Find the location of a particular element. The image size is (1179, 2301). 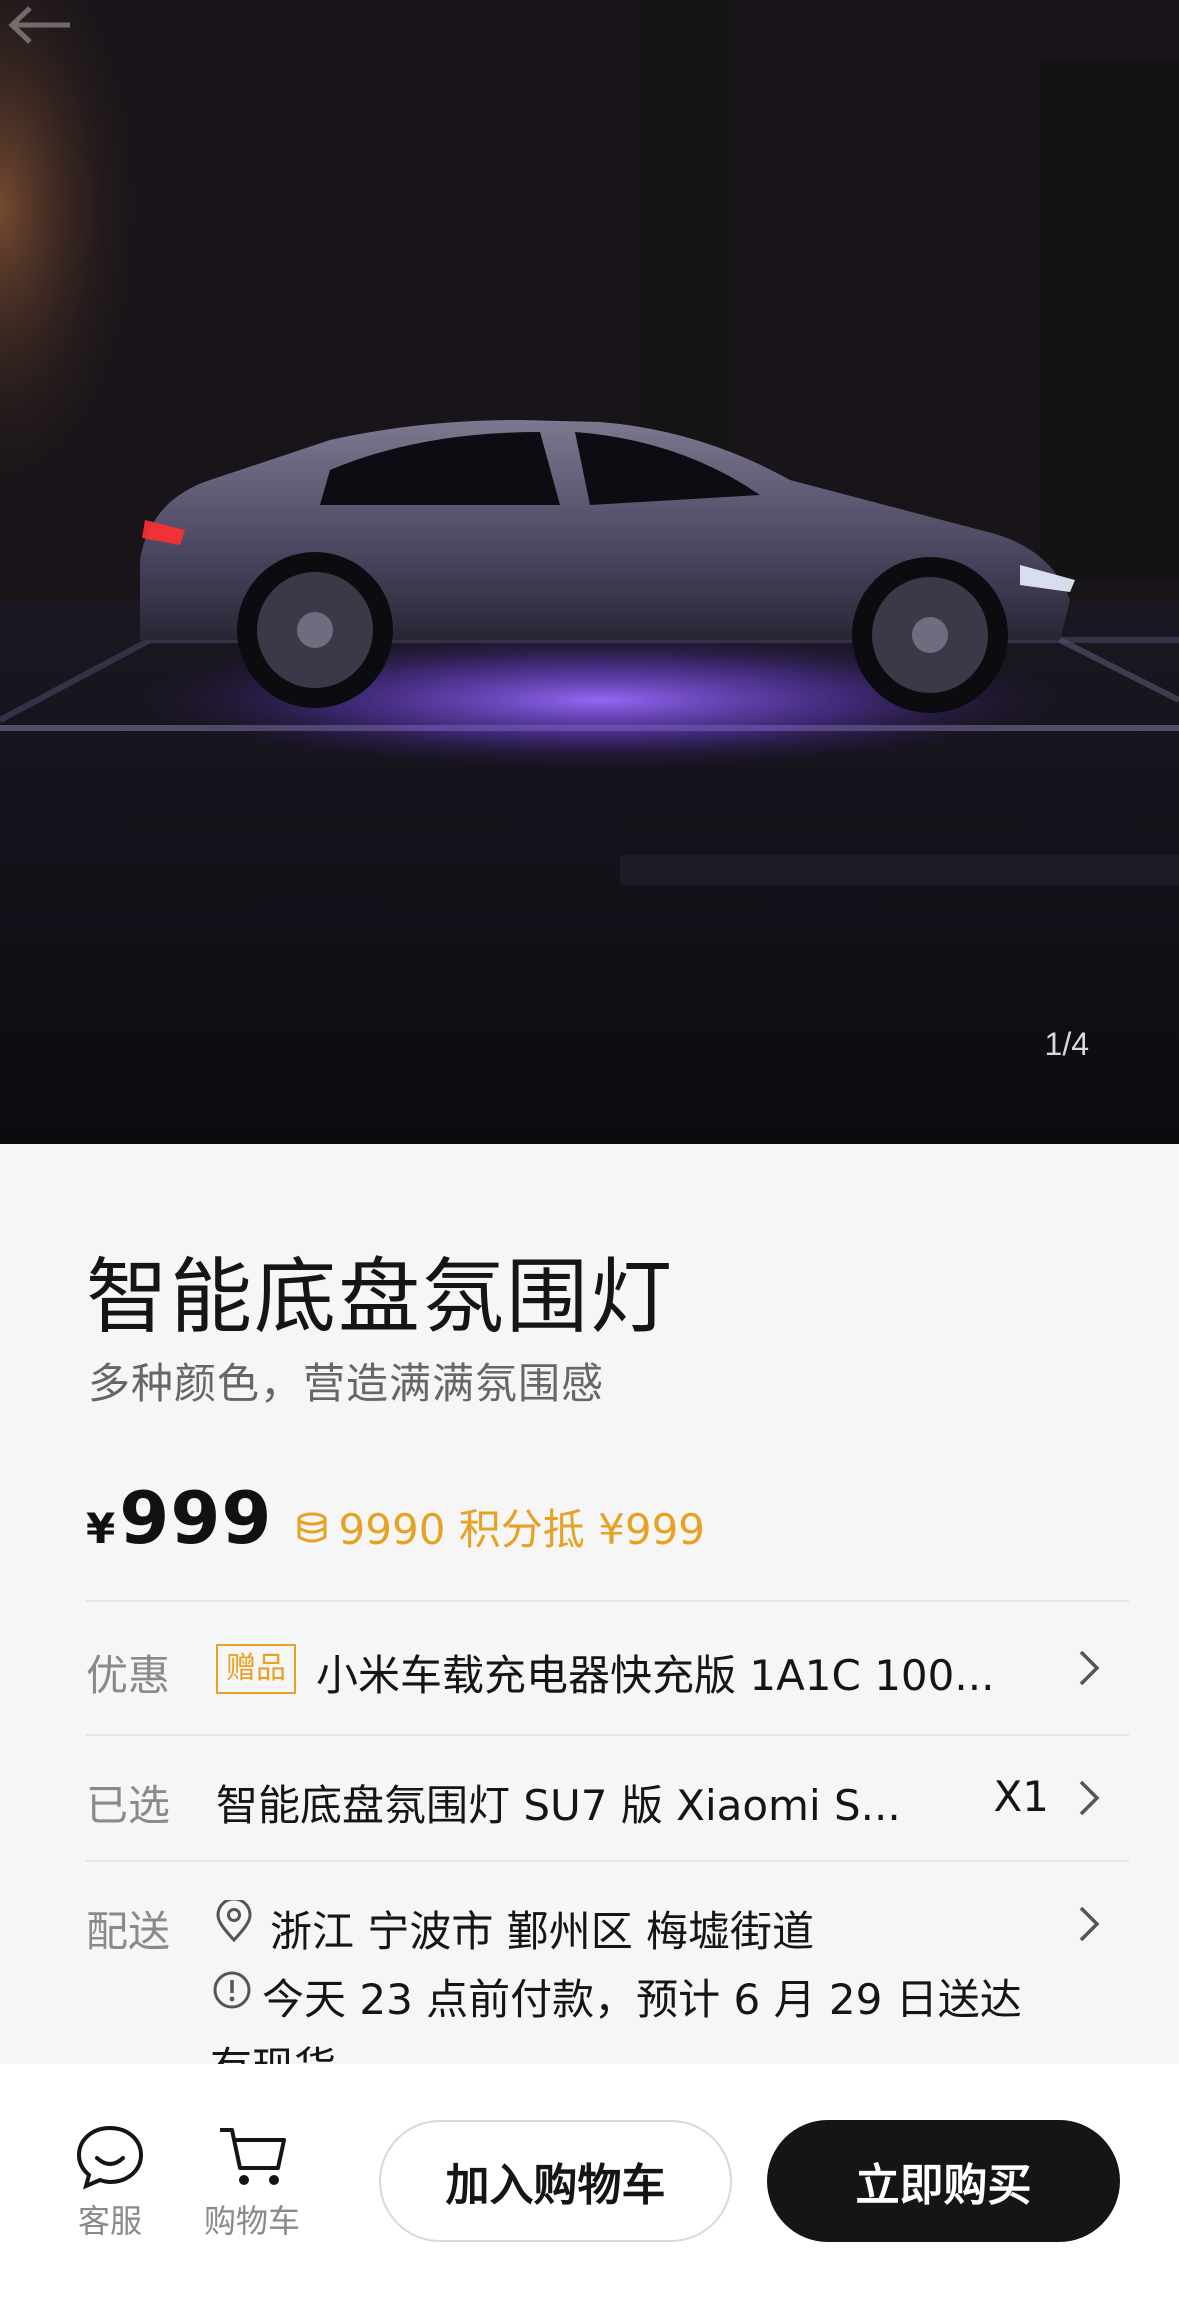

back-arrow-icon is located at coordinates (40, 25).